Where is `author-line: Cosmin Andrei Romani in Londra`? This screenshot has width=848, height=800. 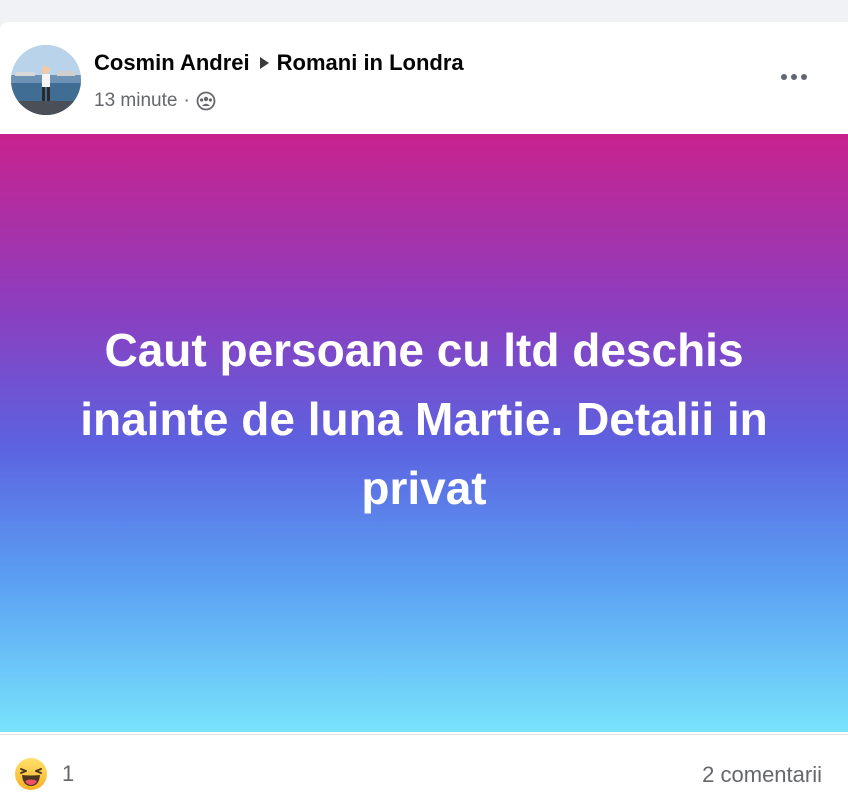
author-line: Cosmin Andrei Romani in Londra is located at coordinates (279, 63).